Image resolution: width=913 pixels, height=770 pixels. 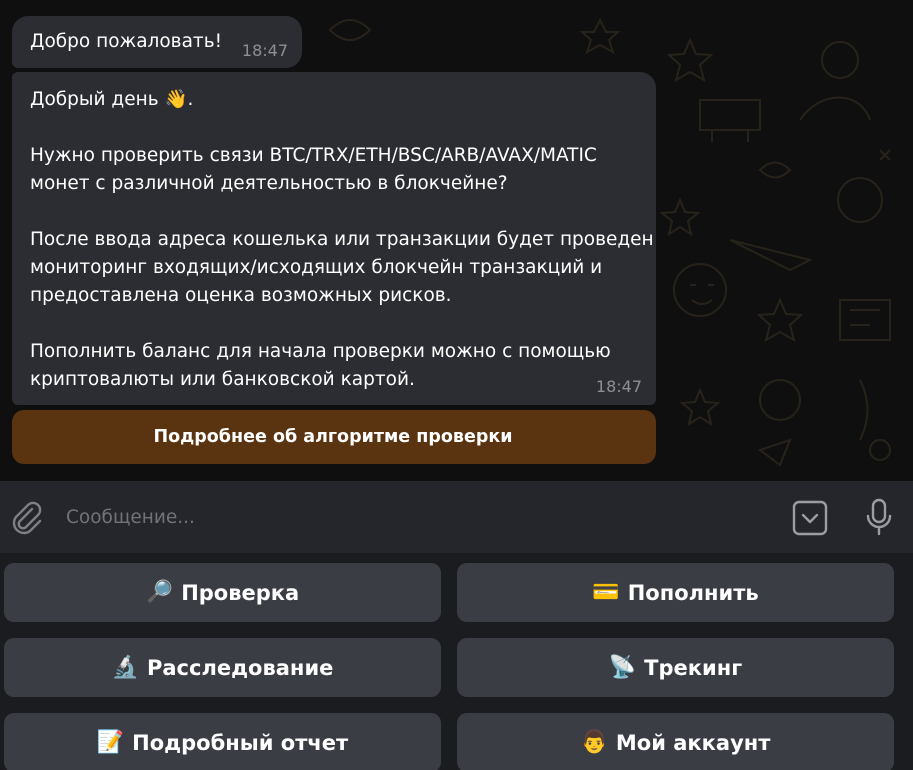 What do you see at coordinates (240, 742) in the screenshot?
I see `detailed-report-button-label: Подробный отчет` at bounding box center [240, 742].